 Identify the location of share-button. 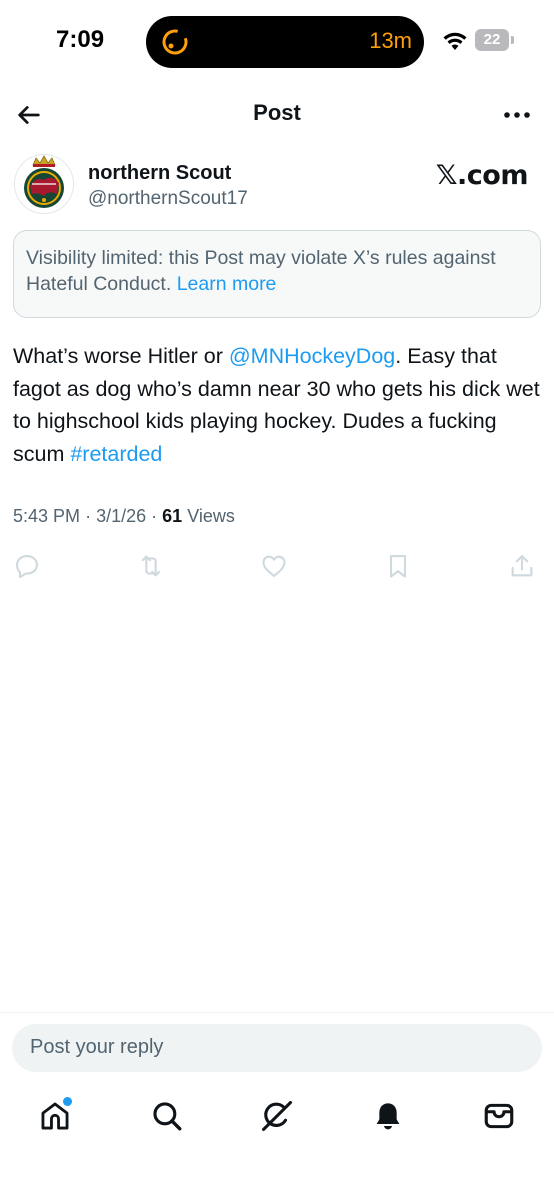
(522, 566).